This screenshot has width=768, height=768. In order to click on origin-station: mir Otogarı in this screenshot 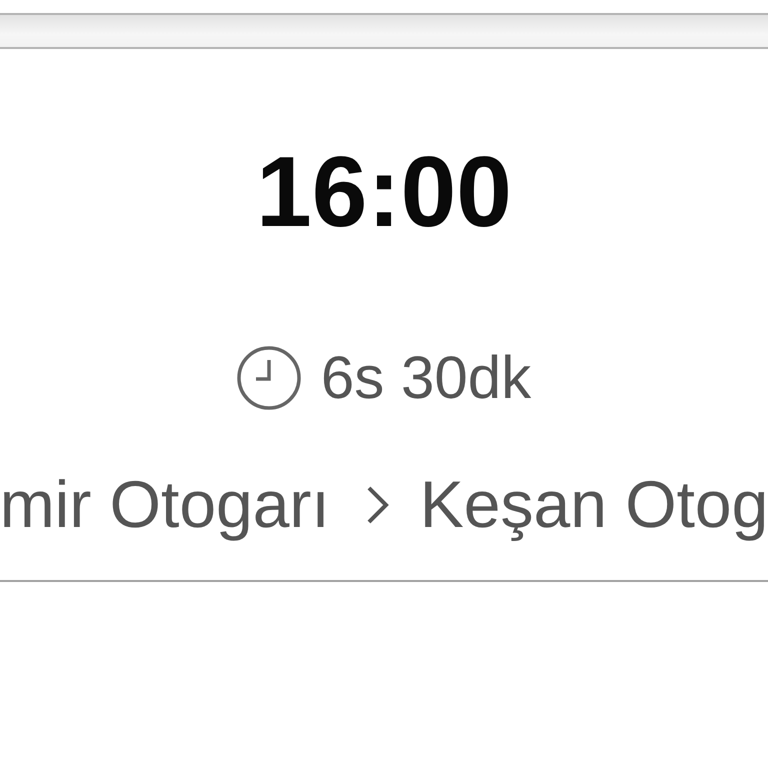, I will do `click(165, 505)`.